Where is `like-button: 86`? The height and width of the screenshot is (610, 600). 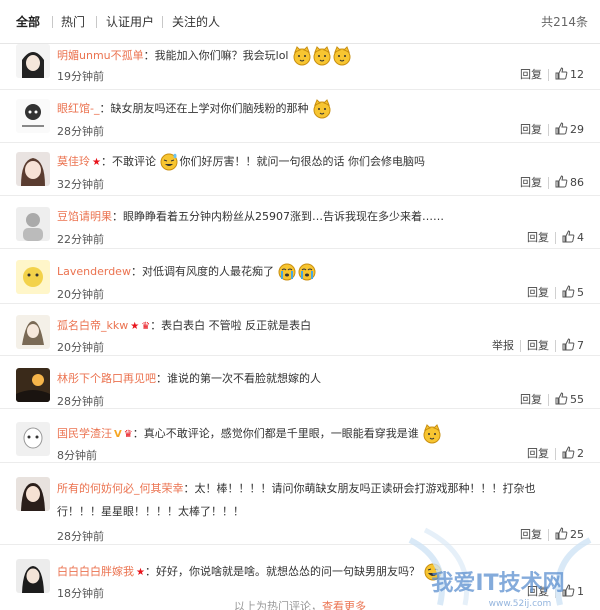
like-button: 86 is located at coordinates (569, 183).